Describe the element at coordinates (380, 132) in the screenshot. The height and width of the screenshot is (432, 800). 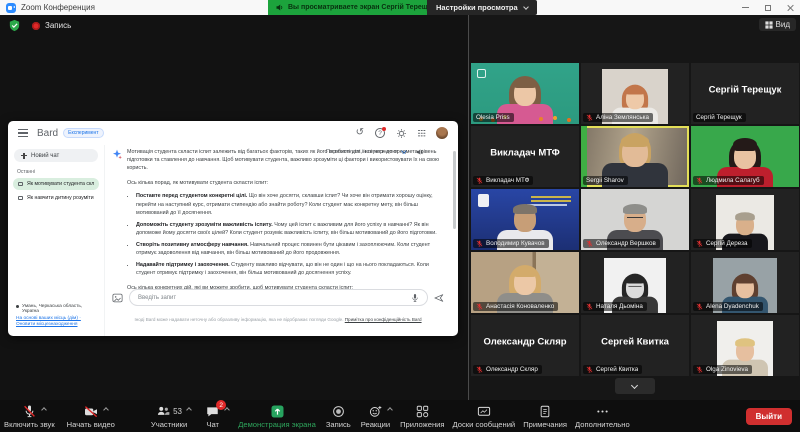
I see `help-icon: ?` at that location.